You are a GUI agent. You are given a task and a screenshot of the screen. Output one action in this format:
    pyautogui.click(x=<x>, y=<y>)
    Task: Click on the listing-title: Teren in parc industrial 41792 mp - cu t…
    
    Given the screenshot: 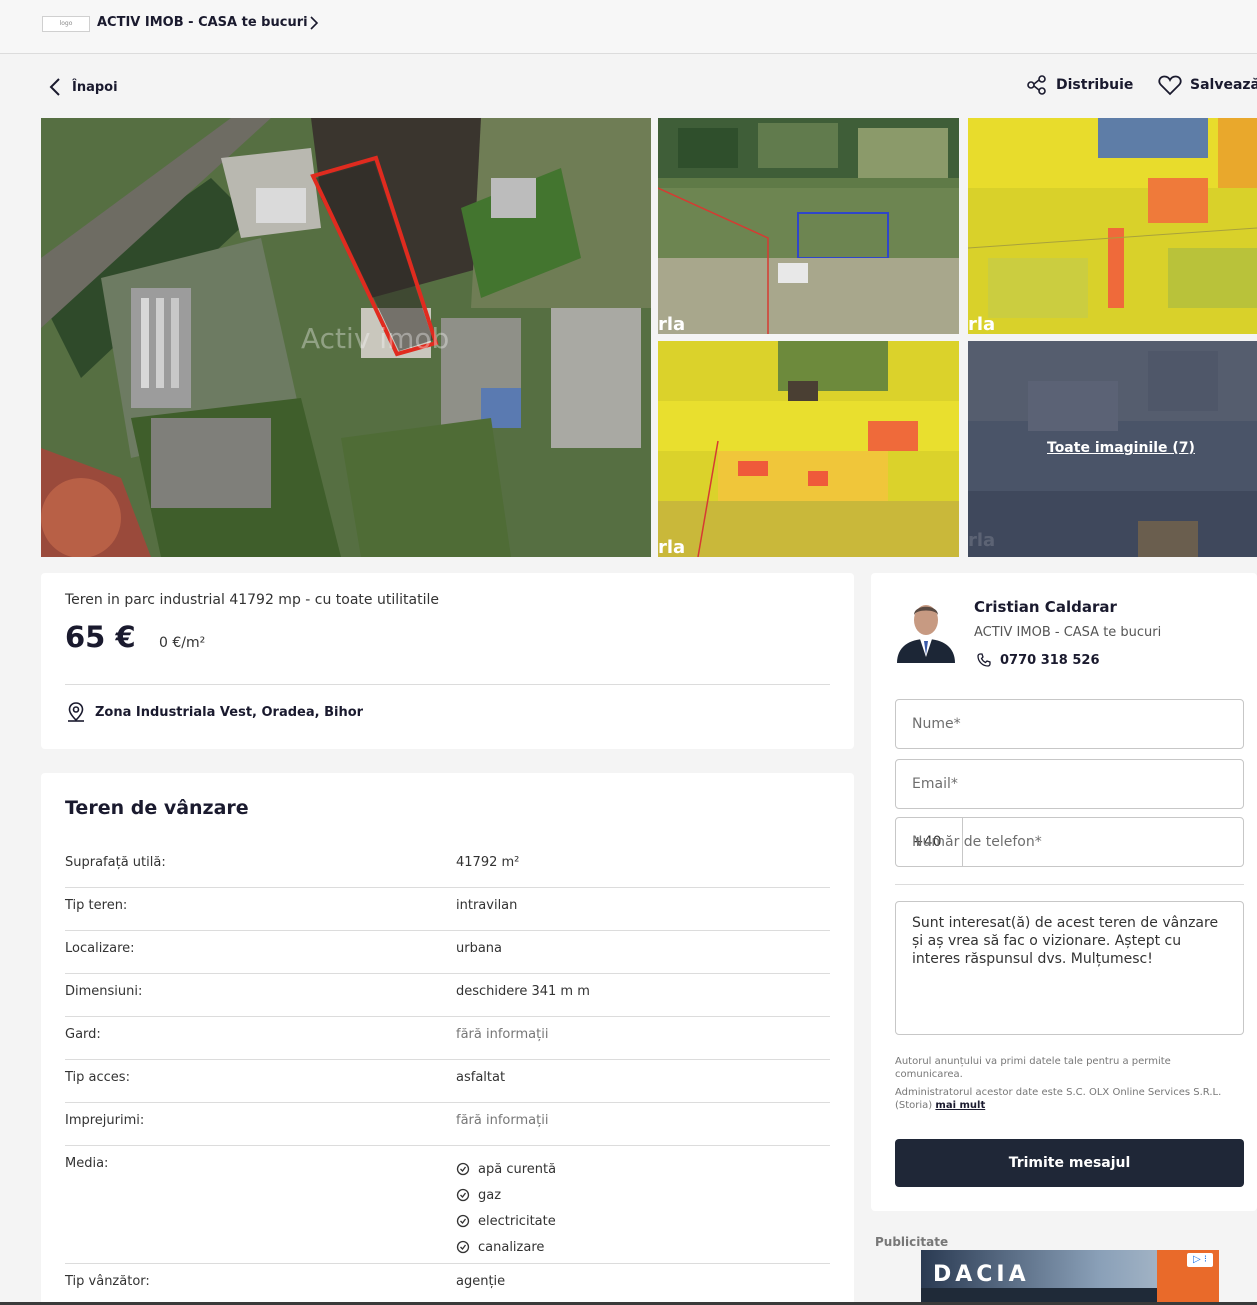 What is the action you would take?
    pyautogui.click(x=252, y=600)
    